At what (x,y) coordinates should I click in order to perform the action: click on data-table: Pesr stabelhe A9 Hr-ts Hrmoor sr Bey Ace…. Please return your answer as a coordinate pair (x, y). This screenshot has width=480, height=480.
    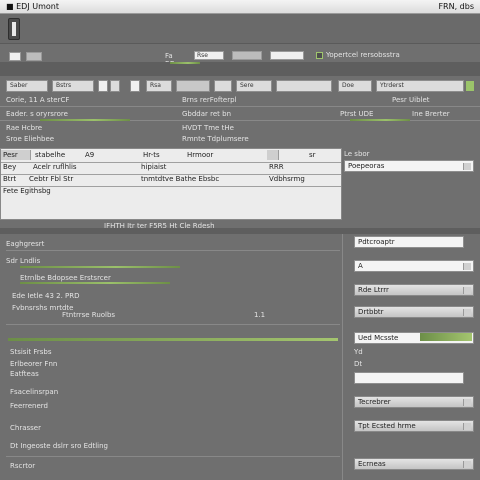
    Looking at the image, I should click on (171, 184).